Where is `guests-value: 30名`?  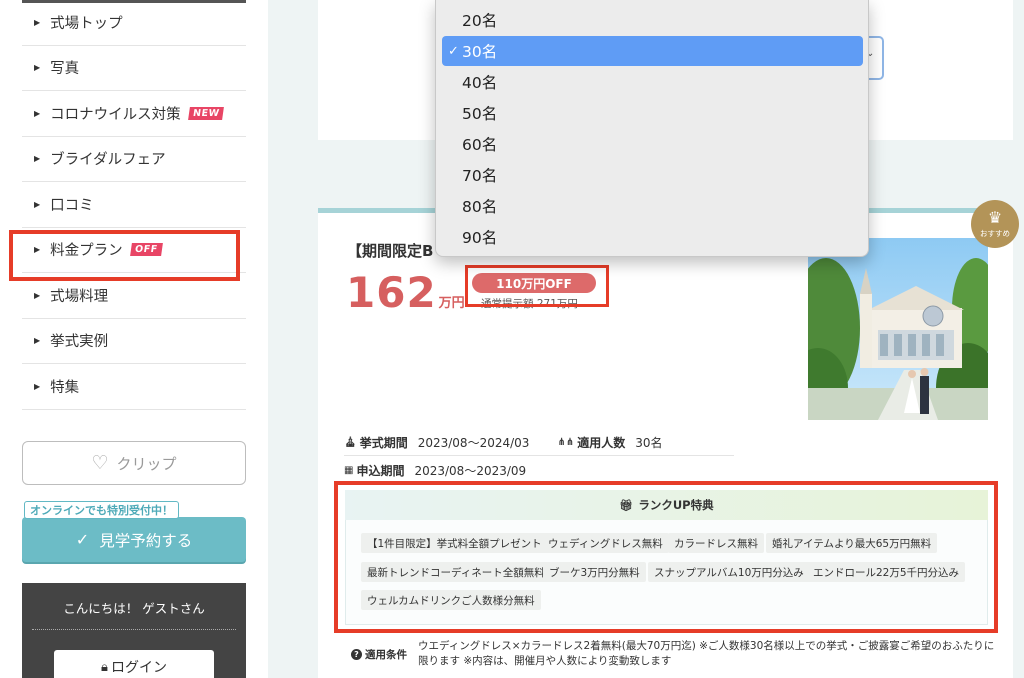
guests-value: 30名 is located at coordinates (649, 442).